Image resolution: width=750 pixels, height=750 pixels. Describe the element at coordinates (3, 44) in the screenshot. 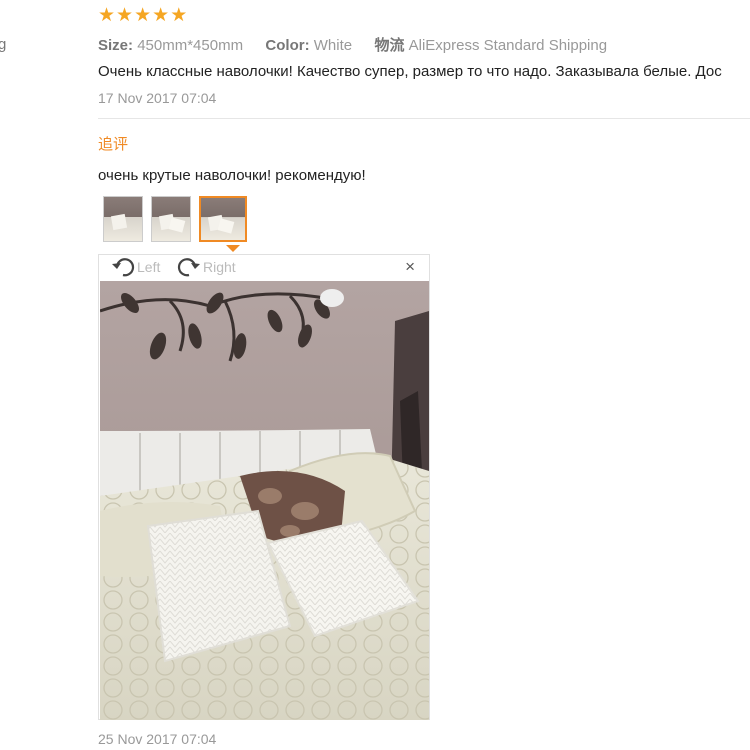

I see `left-edge-text: g` at that location.